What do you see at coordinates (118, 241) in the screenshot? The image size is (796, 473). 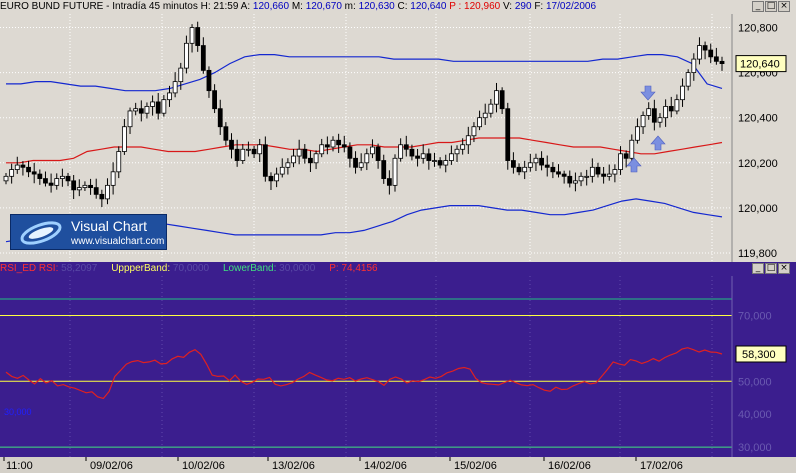 I see `logo-url: www.visualchart.com` at bounding box center [118, 241].